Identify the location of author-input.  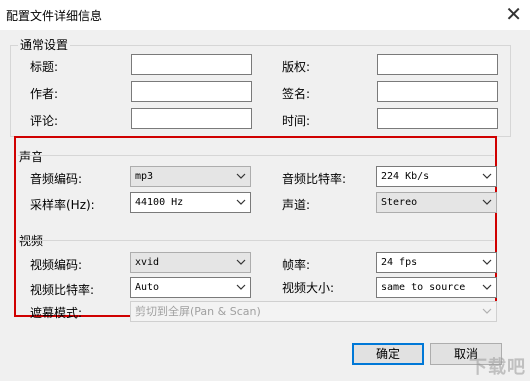
(191, 91).